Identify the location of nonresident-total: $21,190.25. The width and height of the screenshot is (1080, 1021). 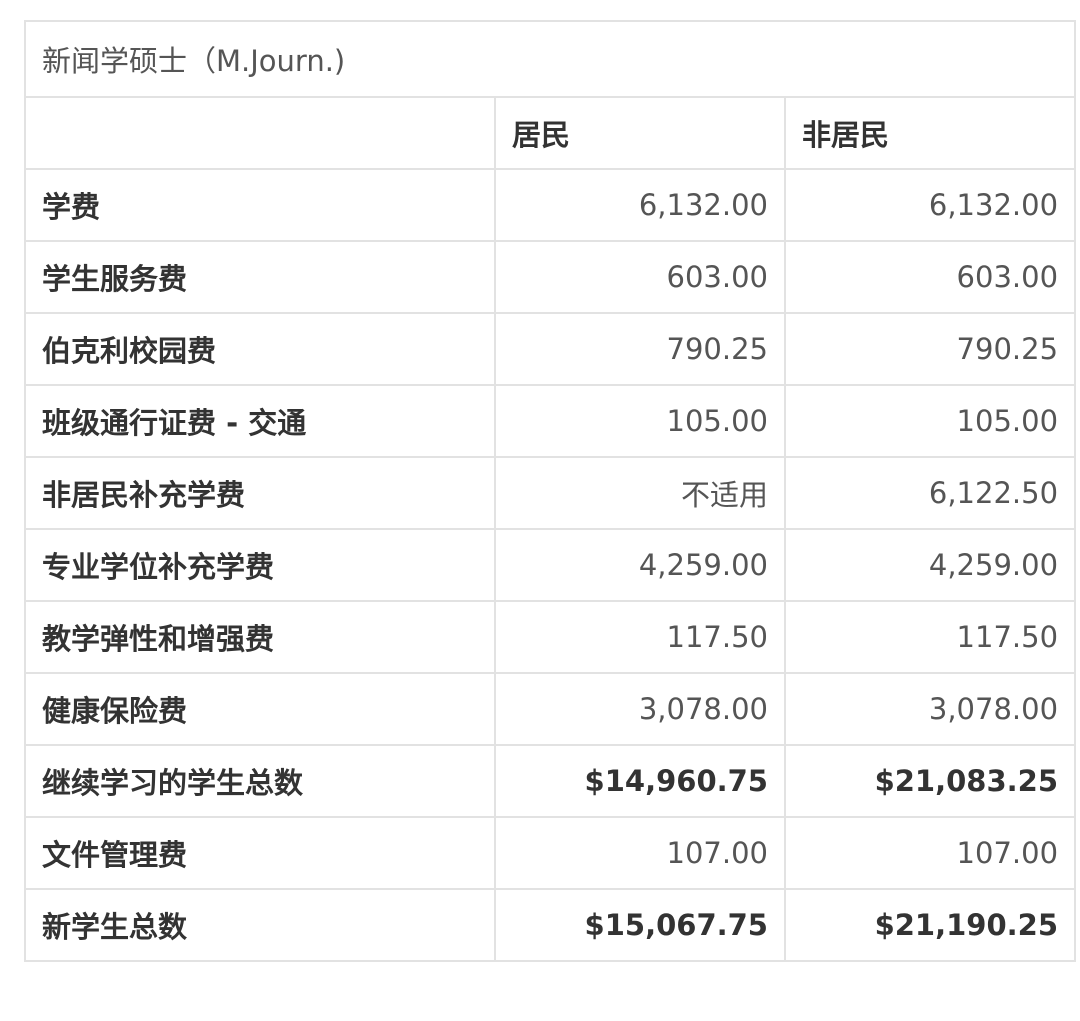
(930, 925).